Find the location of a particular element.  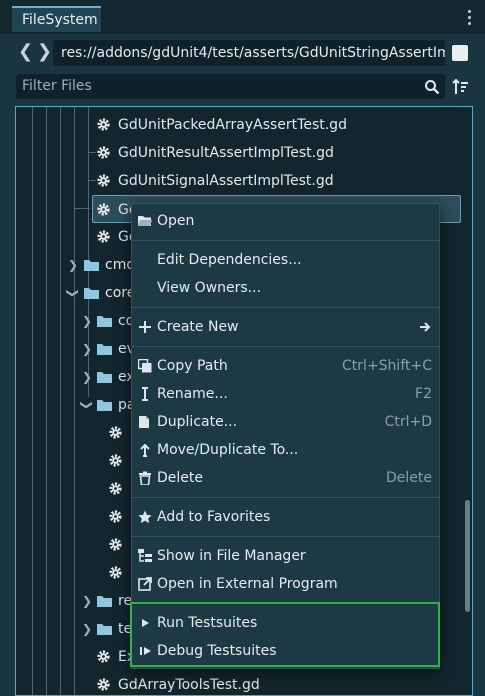

list-item: GdArrayToolsTest.gd is located at coordinates (279, 683).